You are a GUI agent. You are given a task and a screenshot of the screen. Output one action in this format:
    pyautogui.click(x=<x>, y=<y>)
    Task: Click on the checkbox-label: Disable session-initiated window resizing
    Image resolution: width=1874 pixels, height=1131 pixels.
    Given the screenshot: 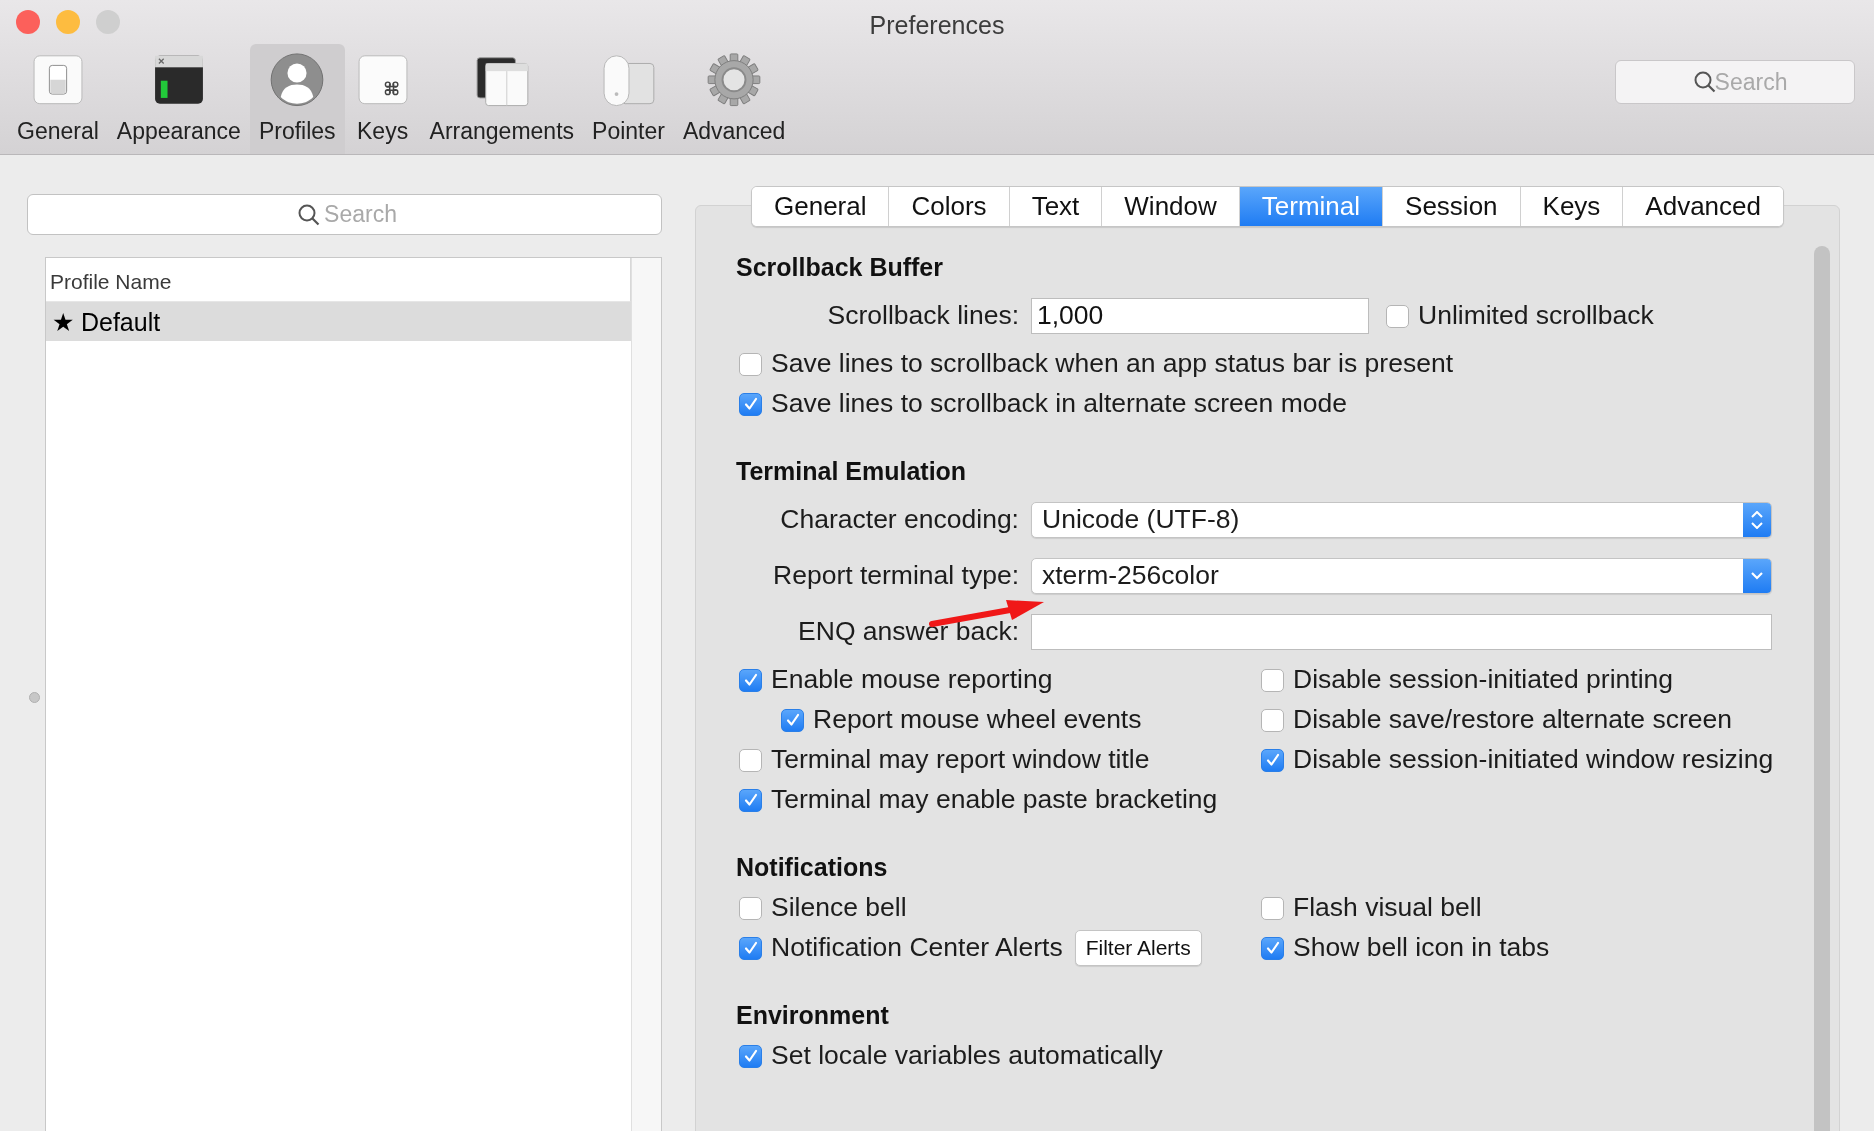 What is the action you would take?
    pyautogui.click(x=1533, y=760)
    